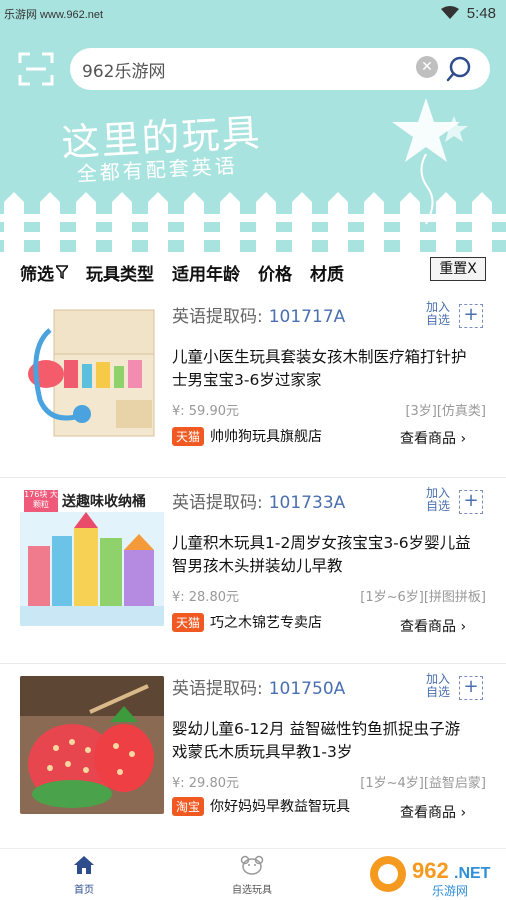 The height and width of the screenshot is (900, 506). I want to click on store-row: 天猫 巧之木锦艺专卖店, so click(247, 622).